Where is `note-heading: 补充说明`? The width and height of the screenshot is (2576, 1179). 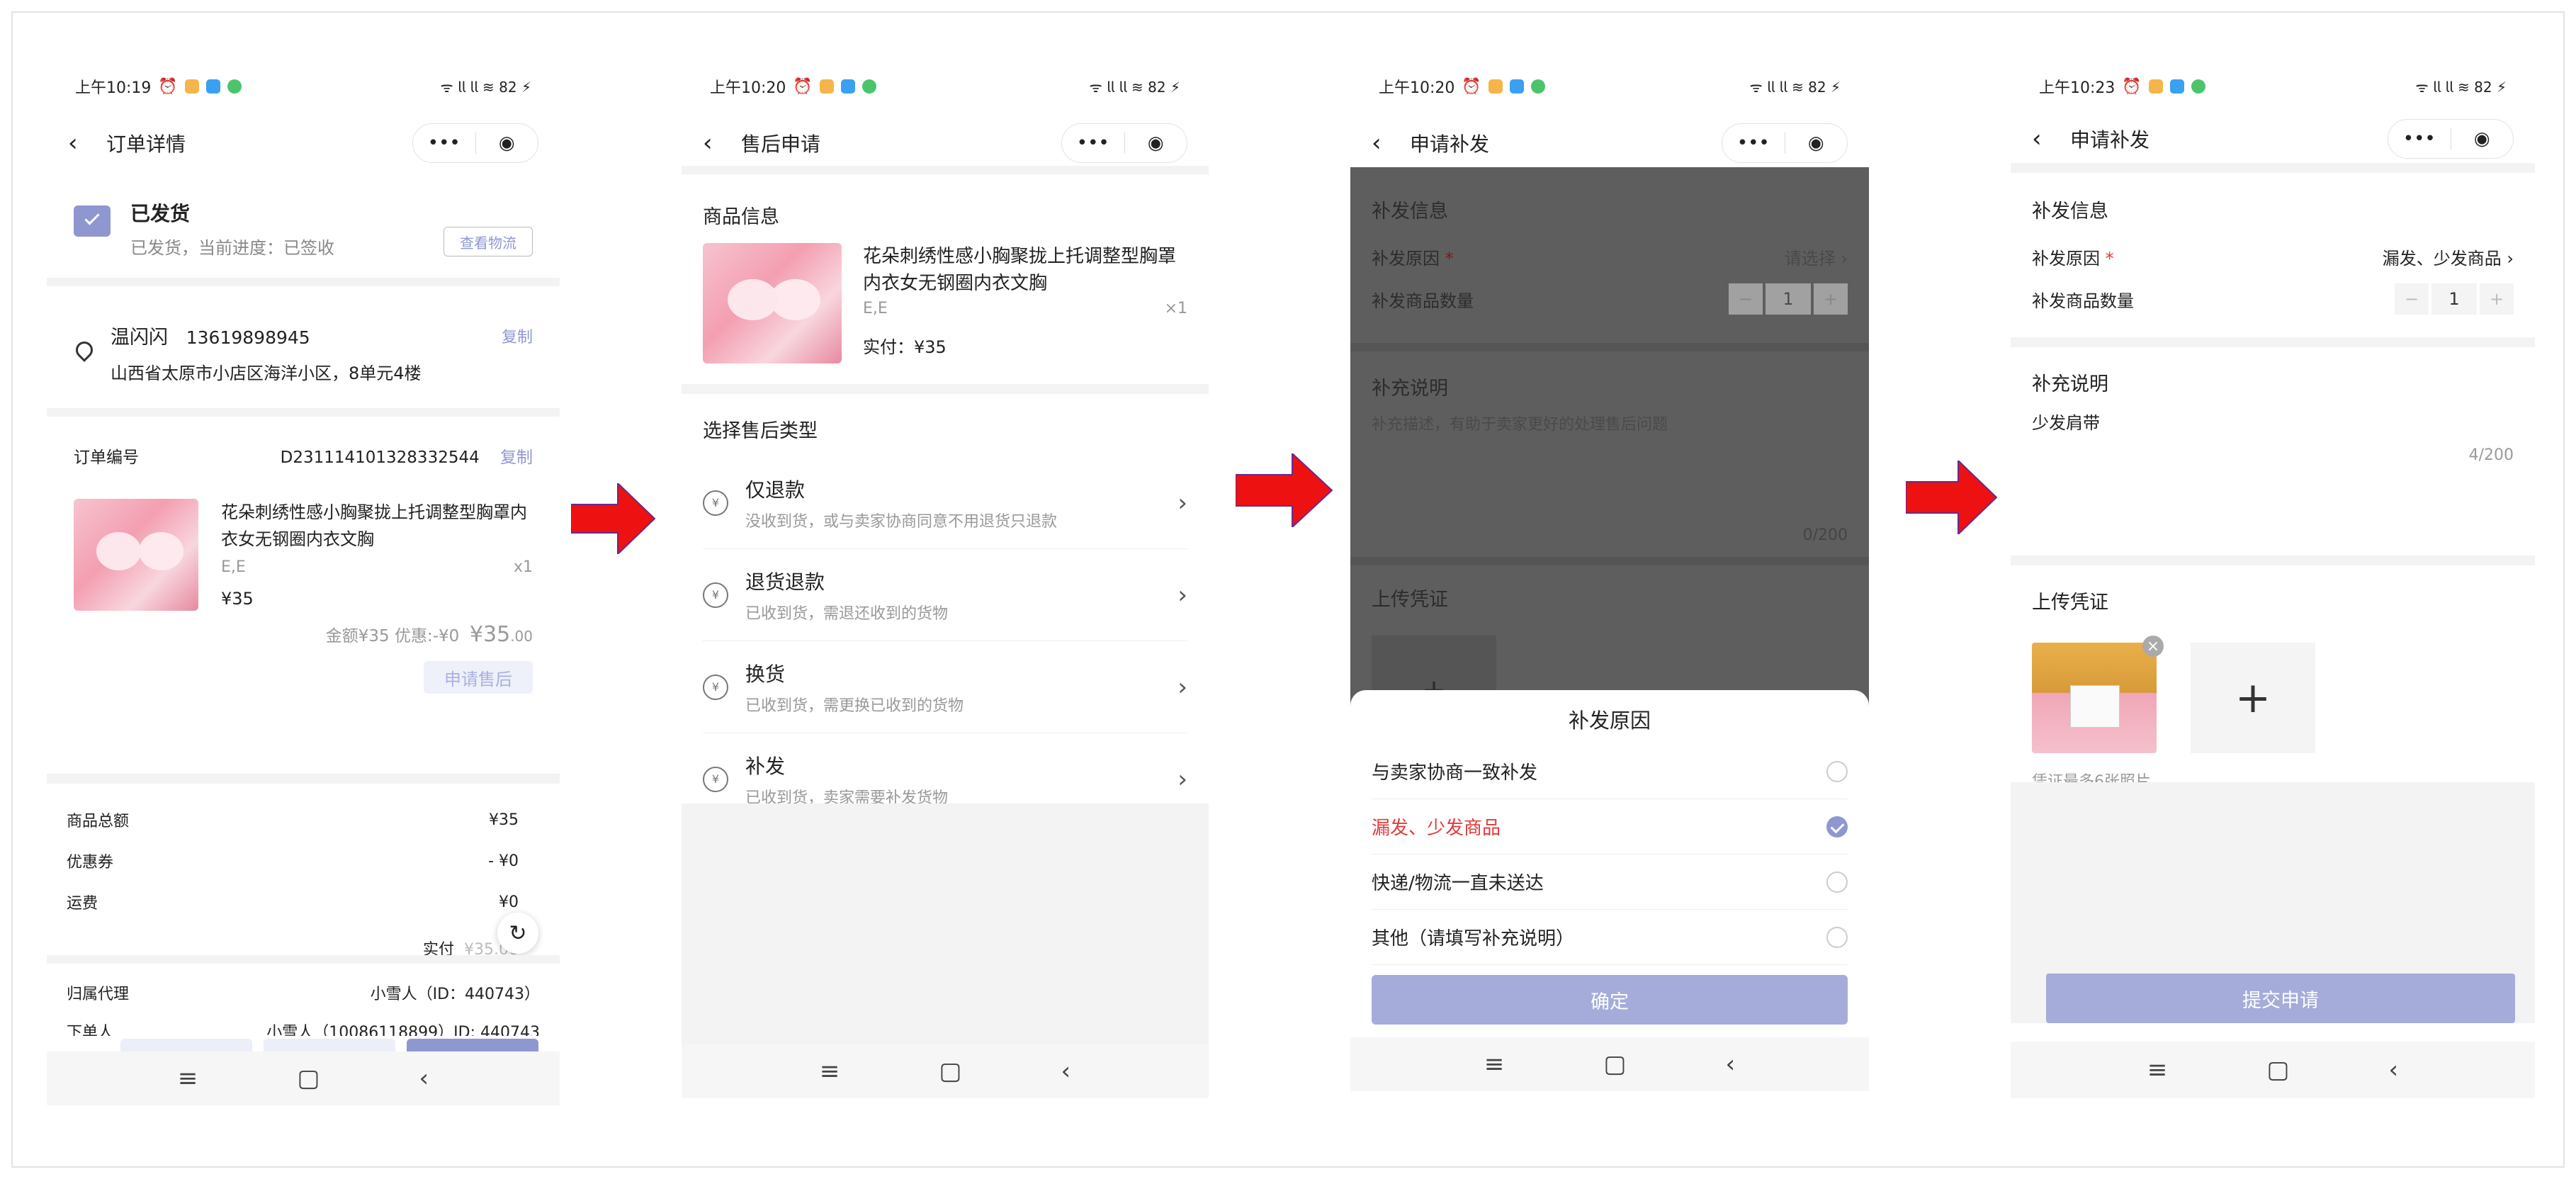
note-heading: 补充说明 is located at coordinates (2070, 384).